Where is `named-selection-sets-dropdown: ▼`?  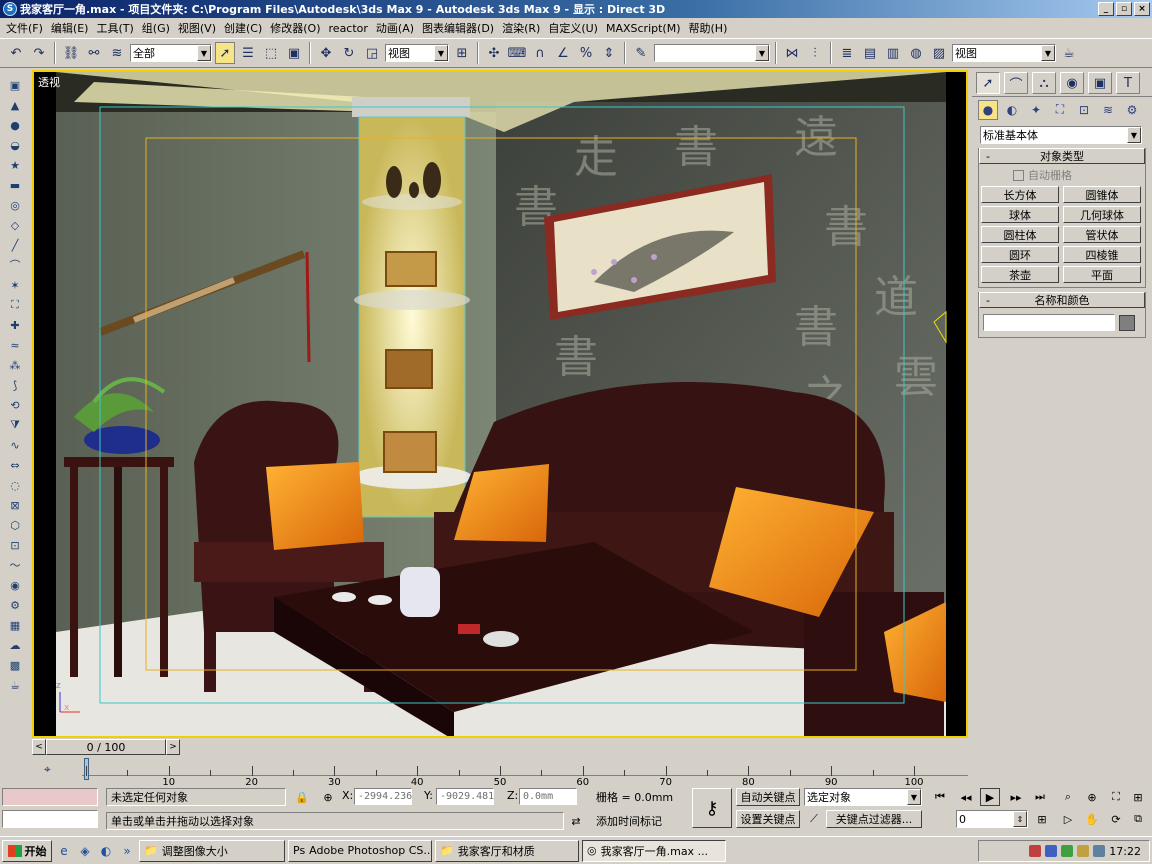
named-selection-sets-dropdown: ▼ is located at coordinates (712, 53).